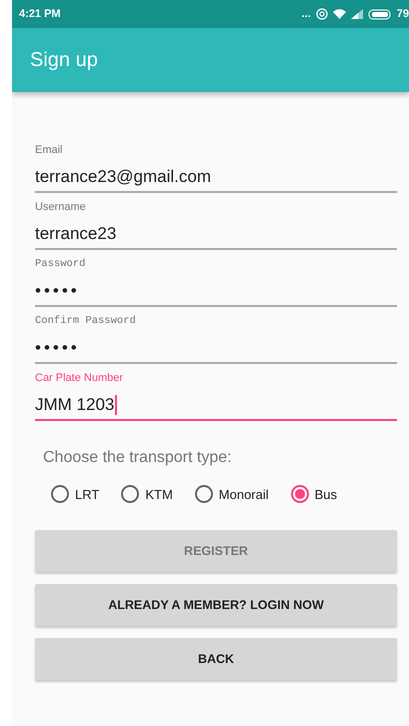 This screenshot has width=409, height=726. What do you see at coordinates (380, 14) in the screenshot?
I see `battery-icon` at bounding box center [380, 14].